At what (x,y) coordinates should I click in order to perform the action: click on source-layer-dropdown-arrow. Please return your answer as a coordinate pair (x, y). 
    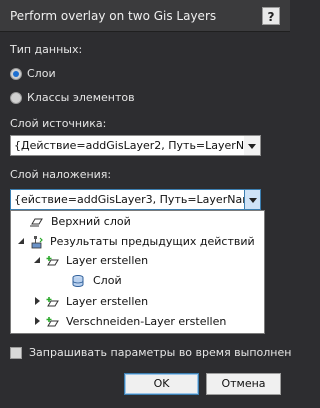
    Looking at the image, I should click on (252, 145).